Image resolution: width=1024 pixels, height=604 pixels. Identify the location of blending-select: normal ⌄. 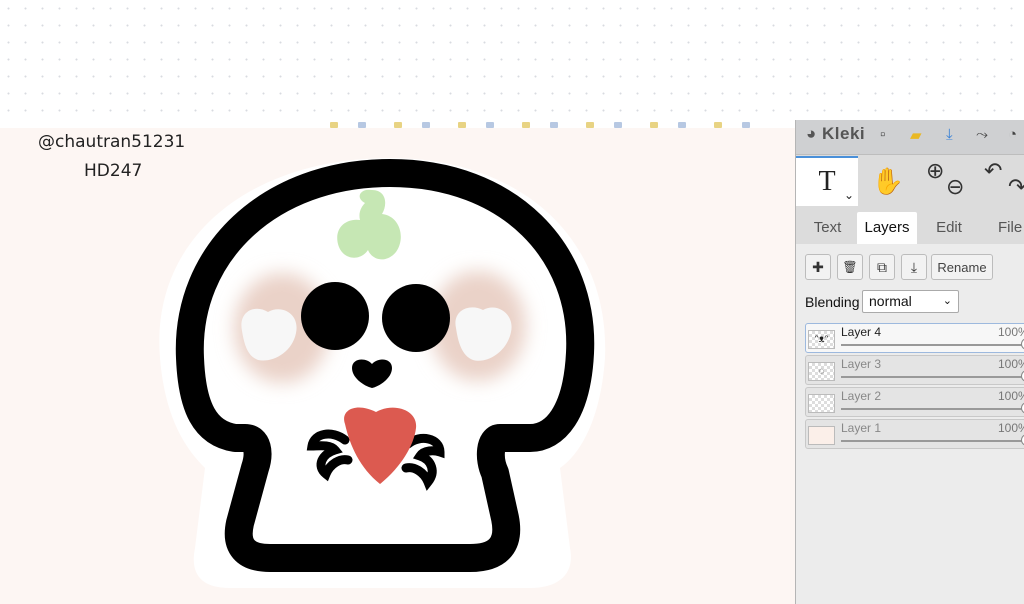
(910, 301).